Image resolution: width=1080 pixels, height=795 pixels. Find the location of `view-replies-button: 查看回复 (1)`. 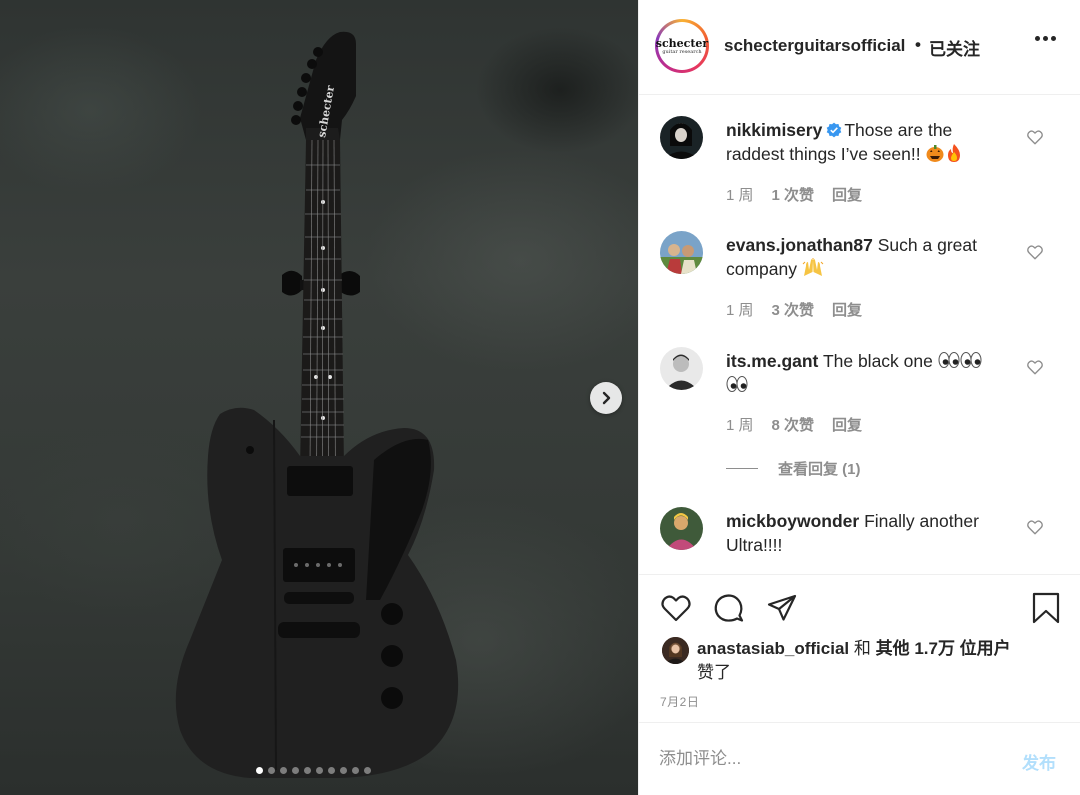

view-replies-button: 查看回复 (1) is located at coordinates (793, 468).